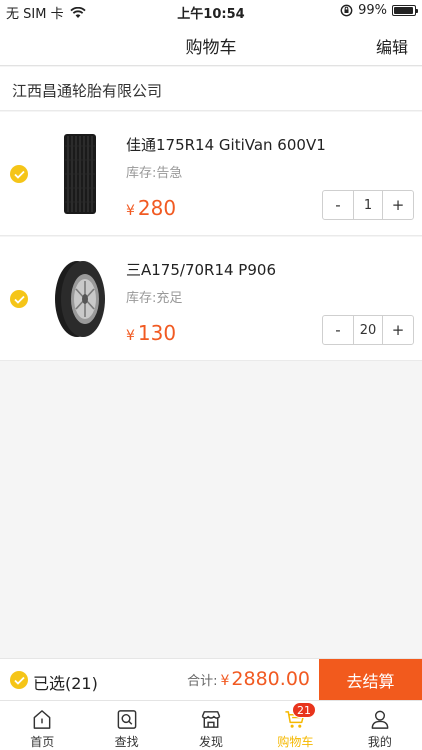 Image resolution: width=422 pixels, height=750 pixels. I want to click on tab-label: 查找, so click(126, 742).